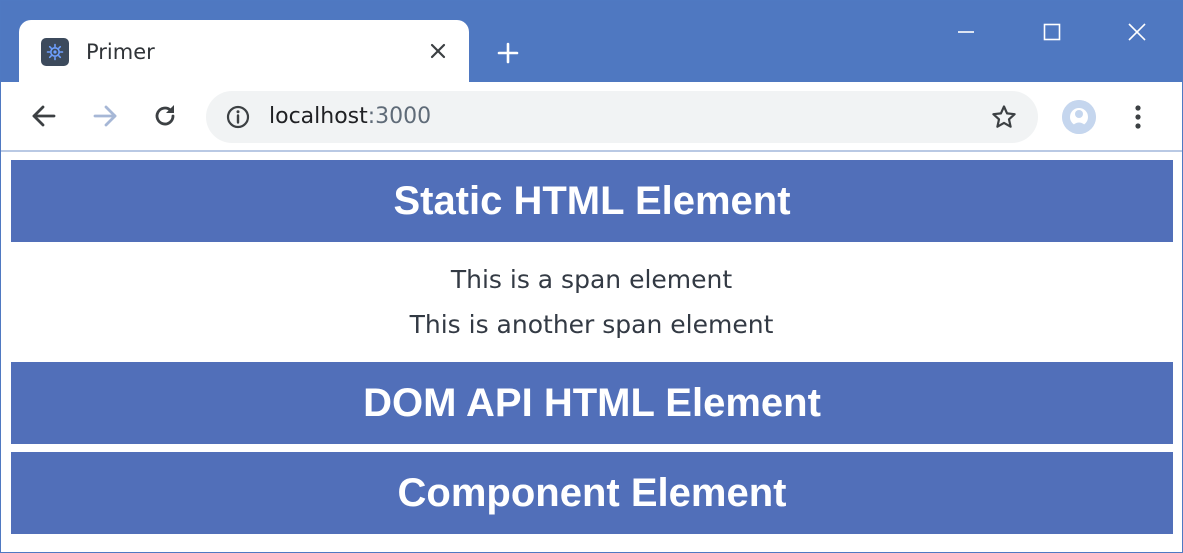 This screenshot has width=1183, height=553. I want to click on another-span-element: This is another span element, so click(591, 324).